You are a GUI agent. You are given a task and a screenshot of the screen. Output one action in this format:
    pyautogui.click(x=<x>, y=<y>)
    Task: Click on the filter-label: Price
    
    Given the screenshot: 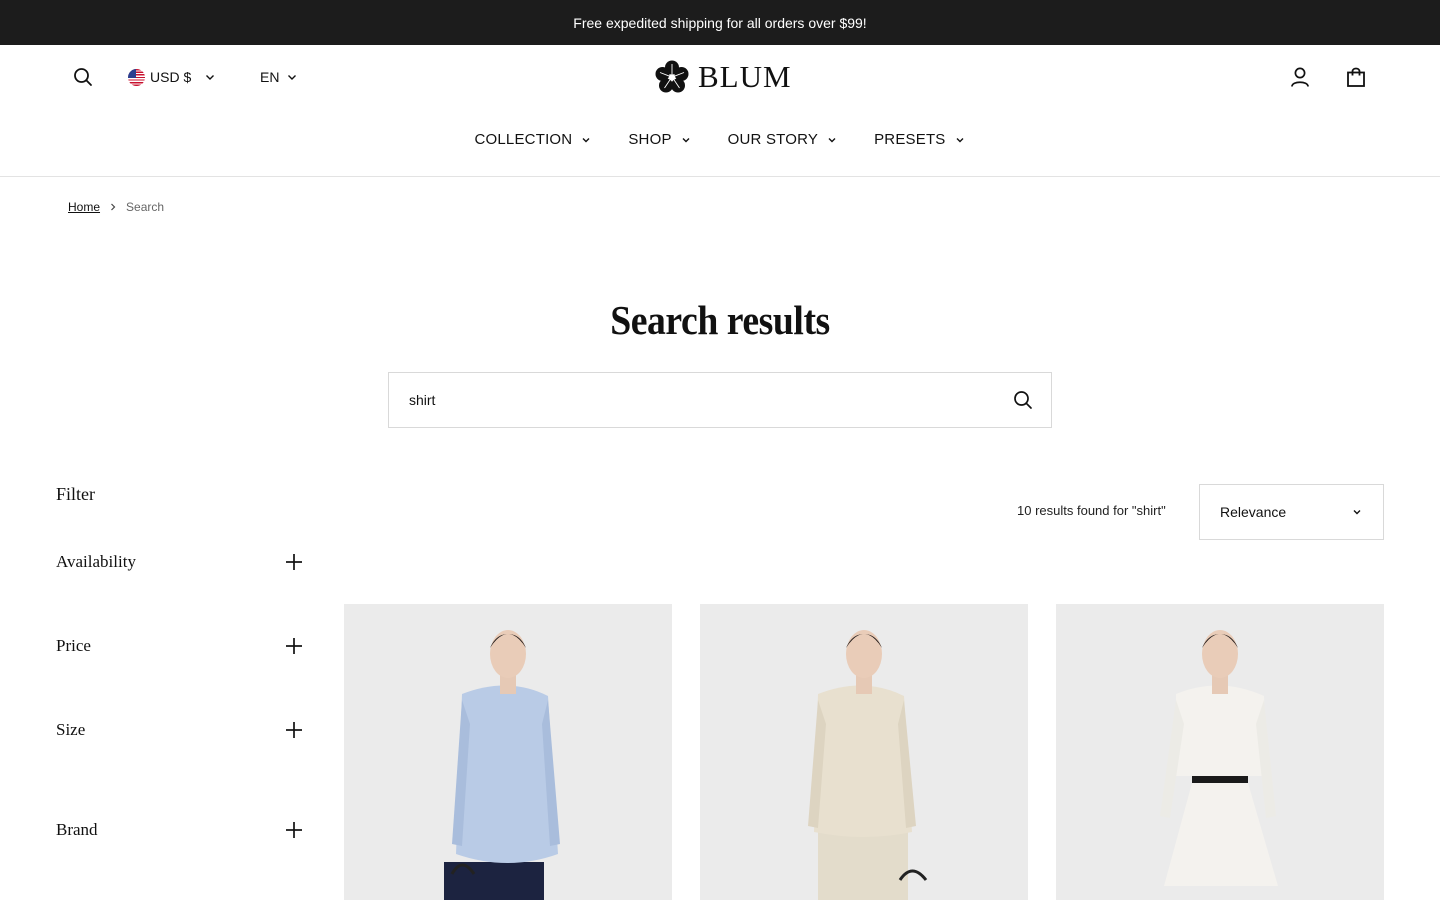 What is the action you would take?
    pyautogui.click(x=73, y=645)
    